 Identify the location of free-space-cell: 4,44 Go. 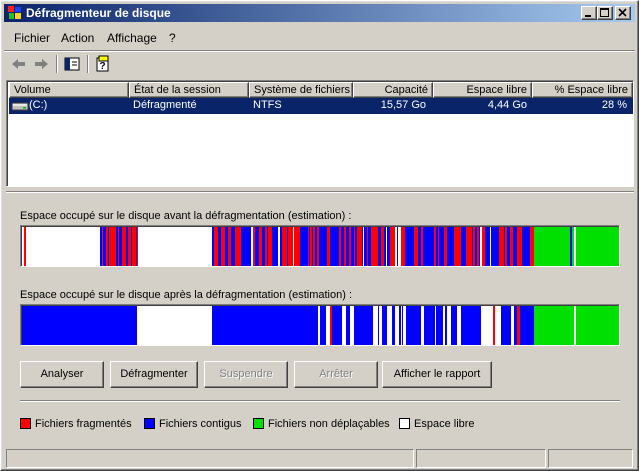
(507, 105).